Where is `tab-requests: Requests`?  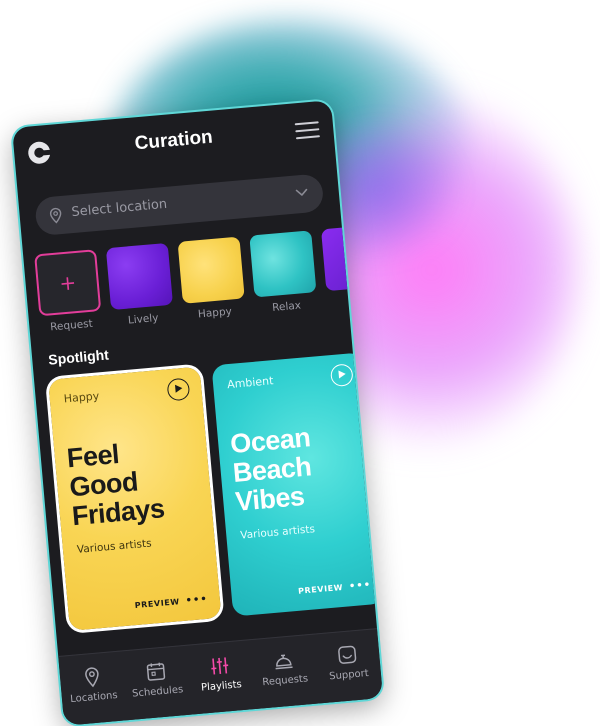
tab-requests: Requests is located at coordinates (284, 668).